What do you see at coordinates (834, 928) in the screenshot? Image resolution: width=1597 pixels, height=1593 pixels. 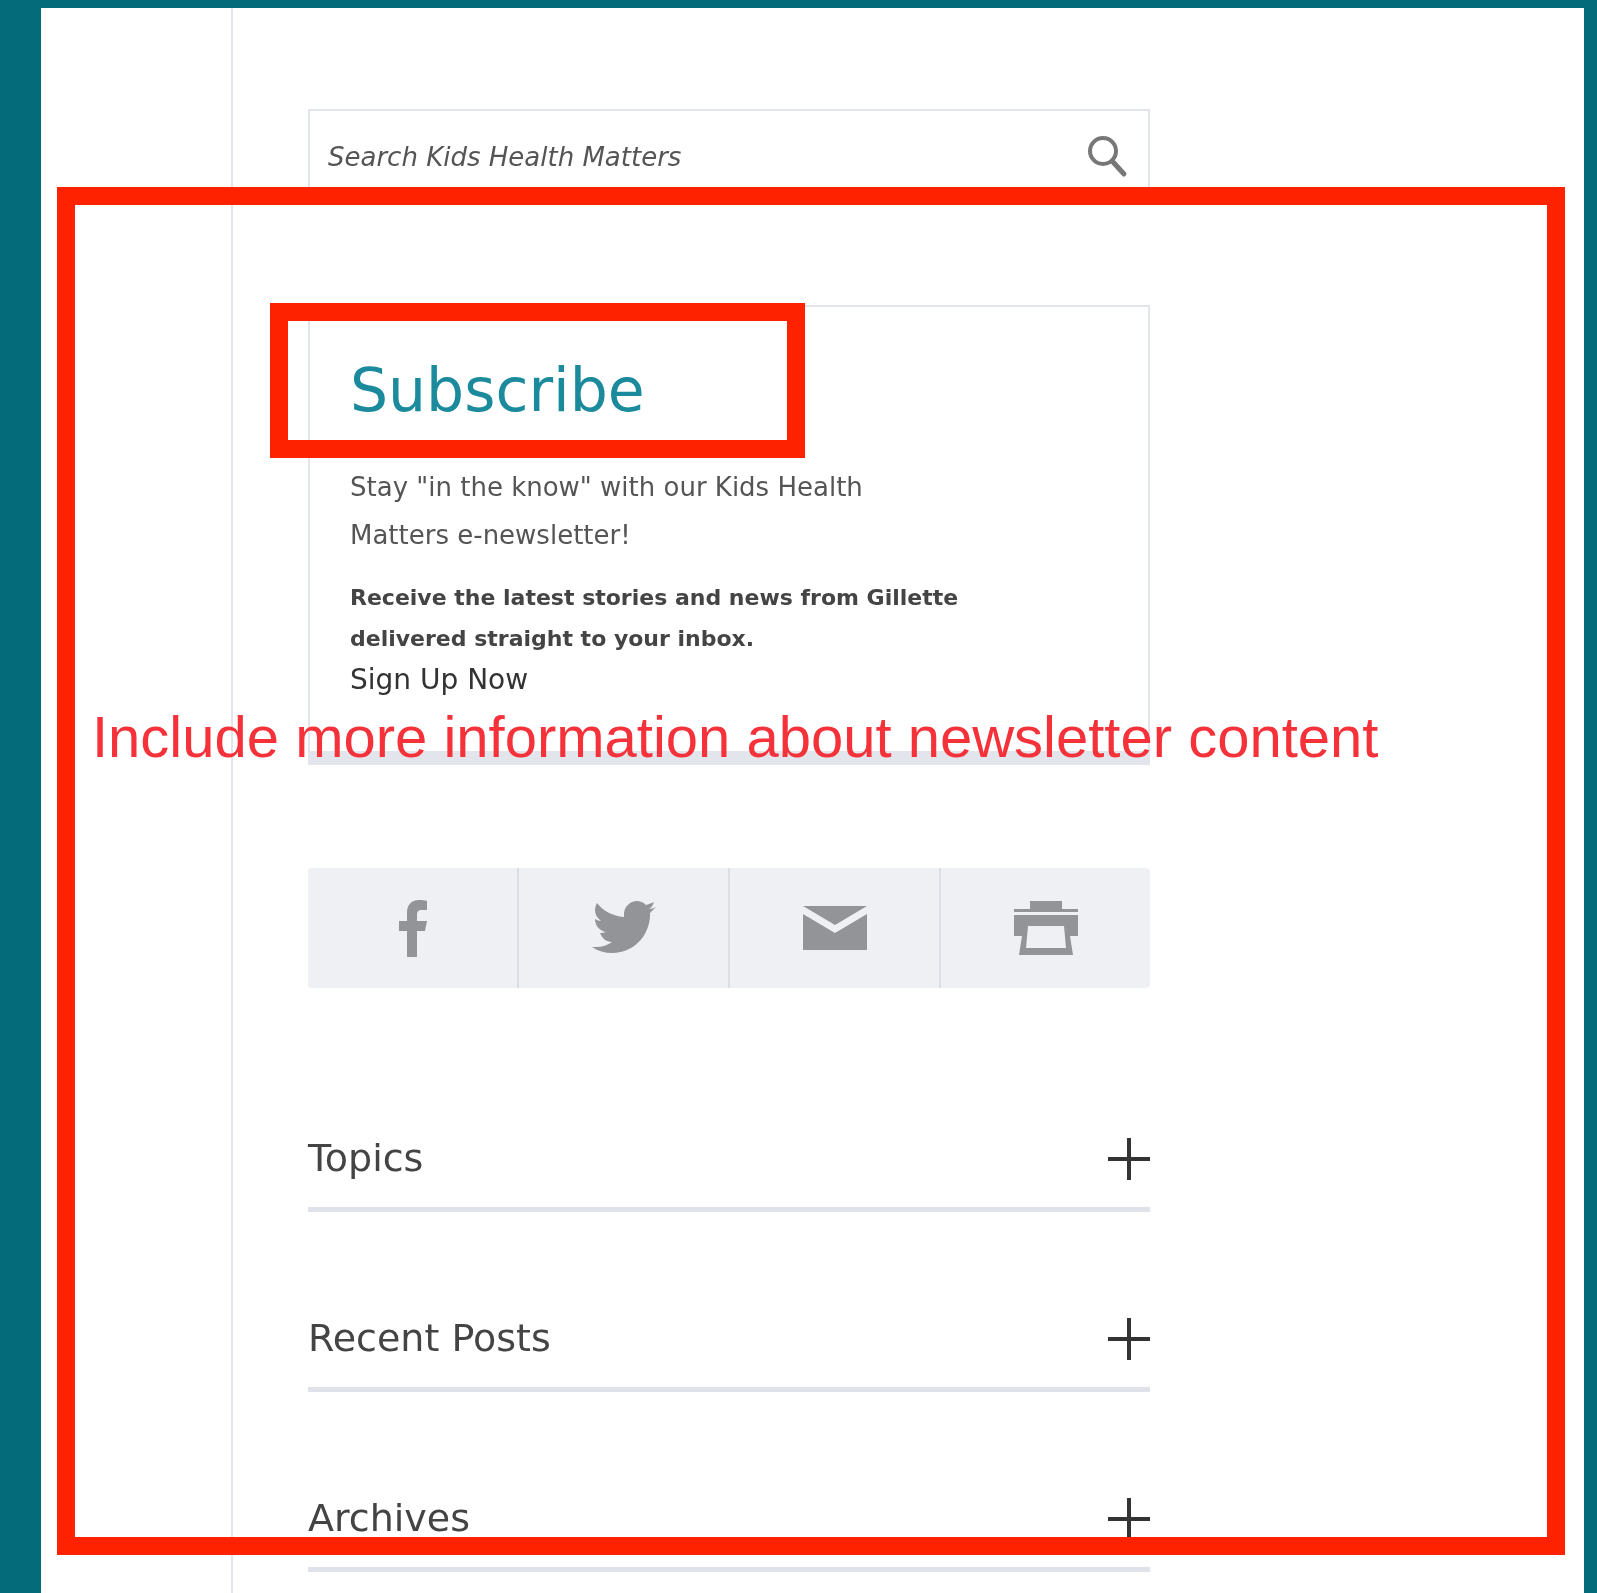 I see `envelope-icon` at bounding box center [834, 928].